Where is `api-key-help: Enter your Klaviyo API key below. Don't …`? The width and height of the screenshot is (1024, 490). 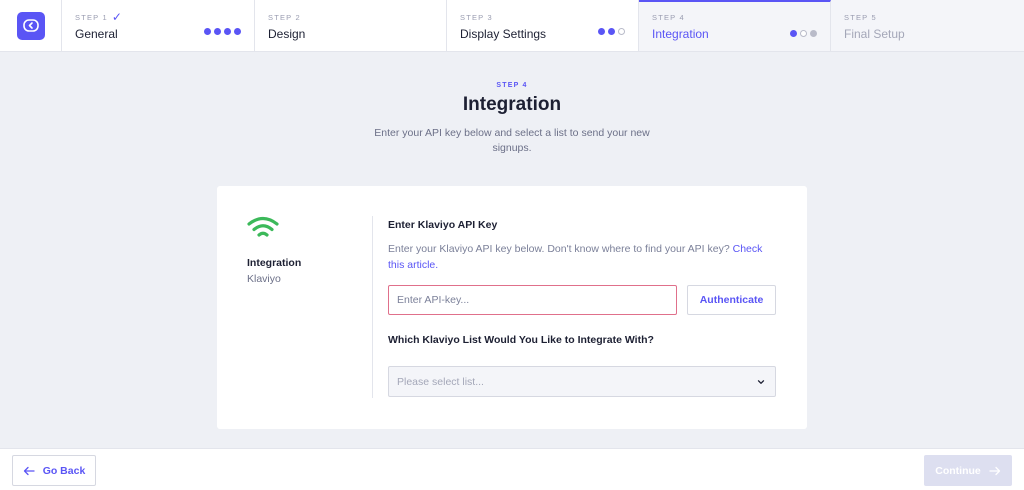 api-key-help: Enter your Klaviyo API key below. Don't … is located at coordinates (582, 257).